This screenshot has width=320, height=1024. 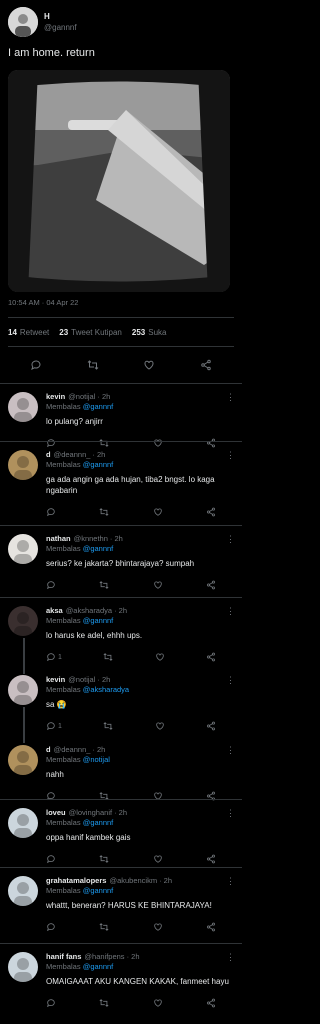 I want to click on reply-author-name: aksa, so click(x=54, y=611).